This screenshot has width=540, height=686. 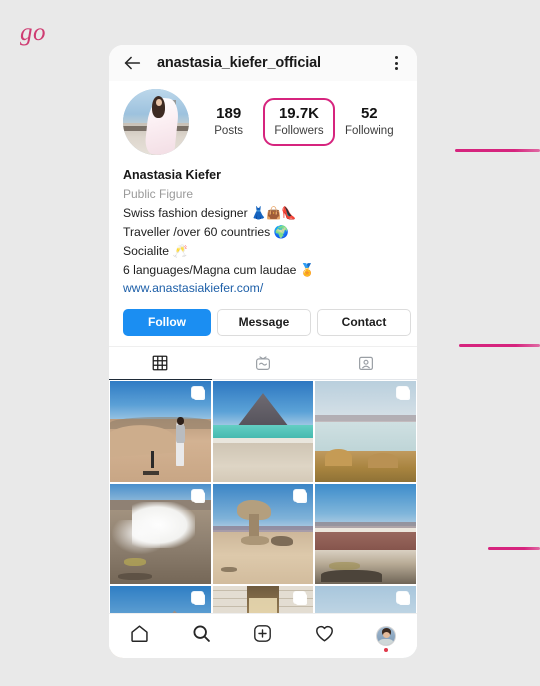 I want to click on stat-posts: 189 Posts, so click(x=229, y=122).